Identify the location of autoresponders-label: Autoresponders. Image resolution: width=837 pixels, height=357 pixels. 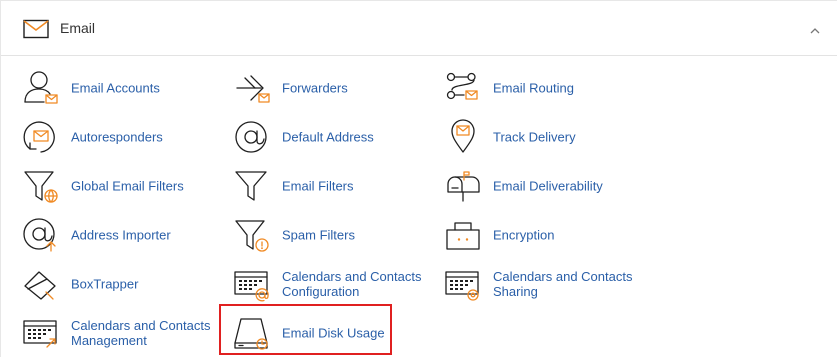
(117, 137).